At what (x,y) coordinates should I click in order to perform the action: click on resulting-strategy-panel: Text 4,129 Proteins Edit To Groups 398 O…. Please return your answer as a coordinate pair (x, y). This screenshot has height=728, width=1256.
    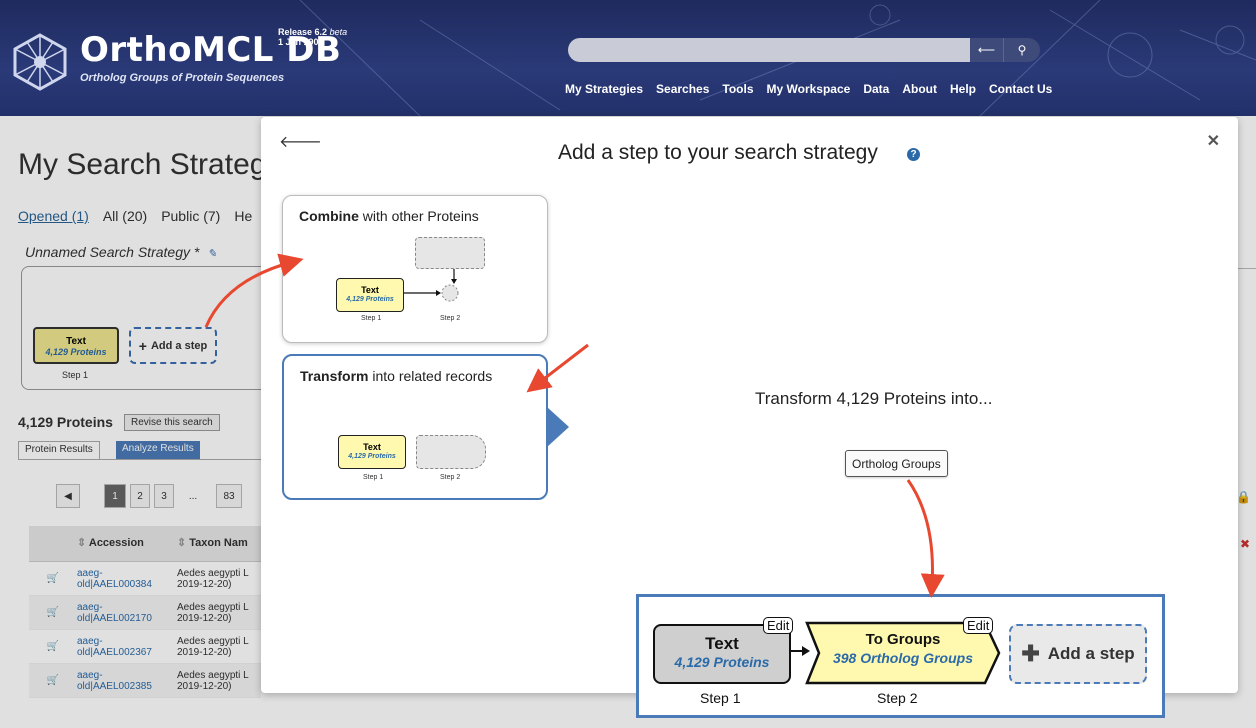
    Looking at the image, I should click on (900, 656).